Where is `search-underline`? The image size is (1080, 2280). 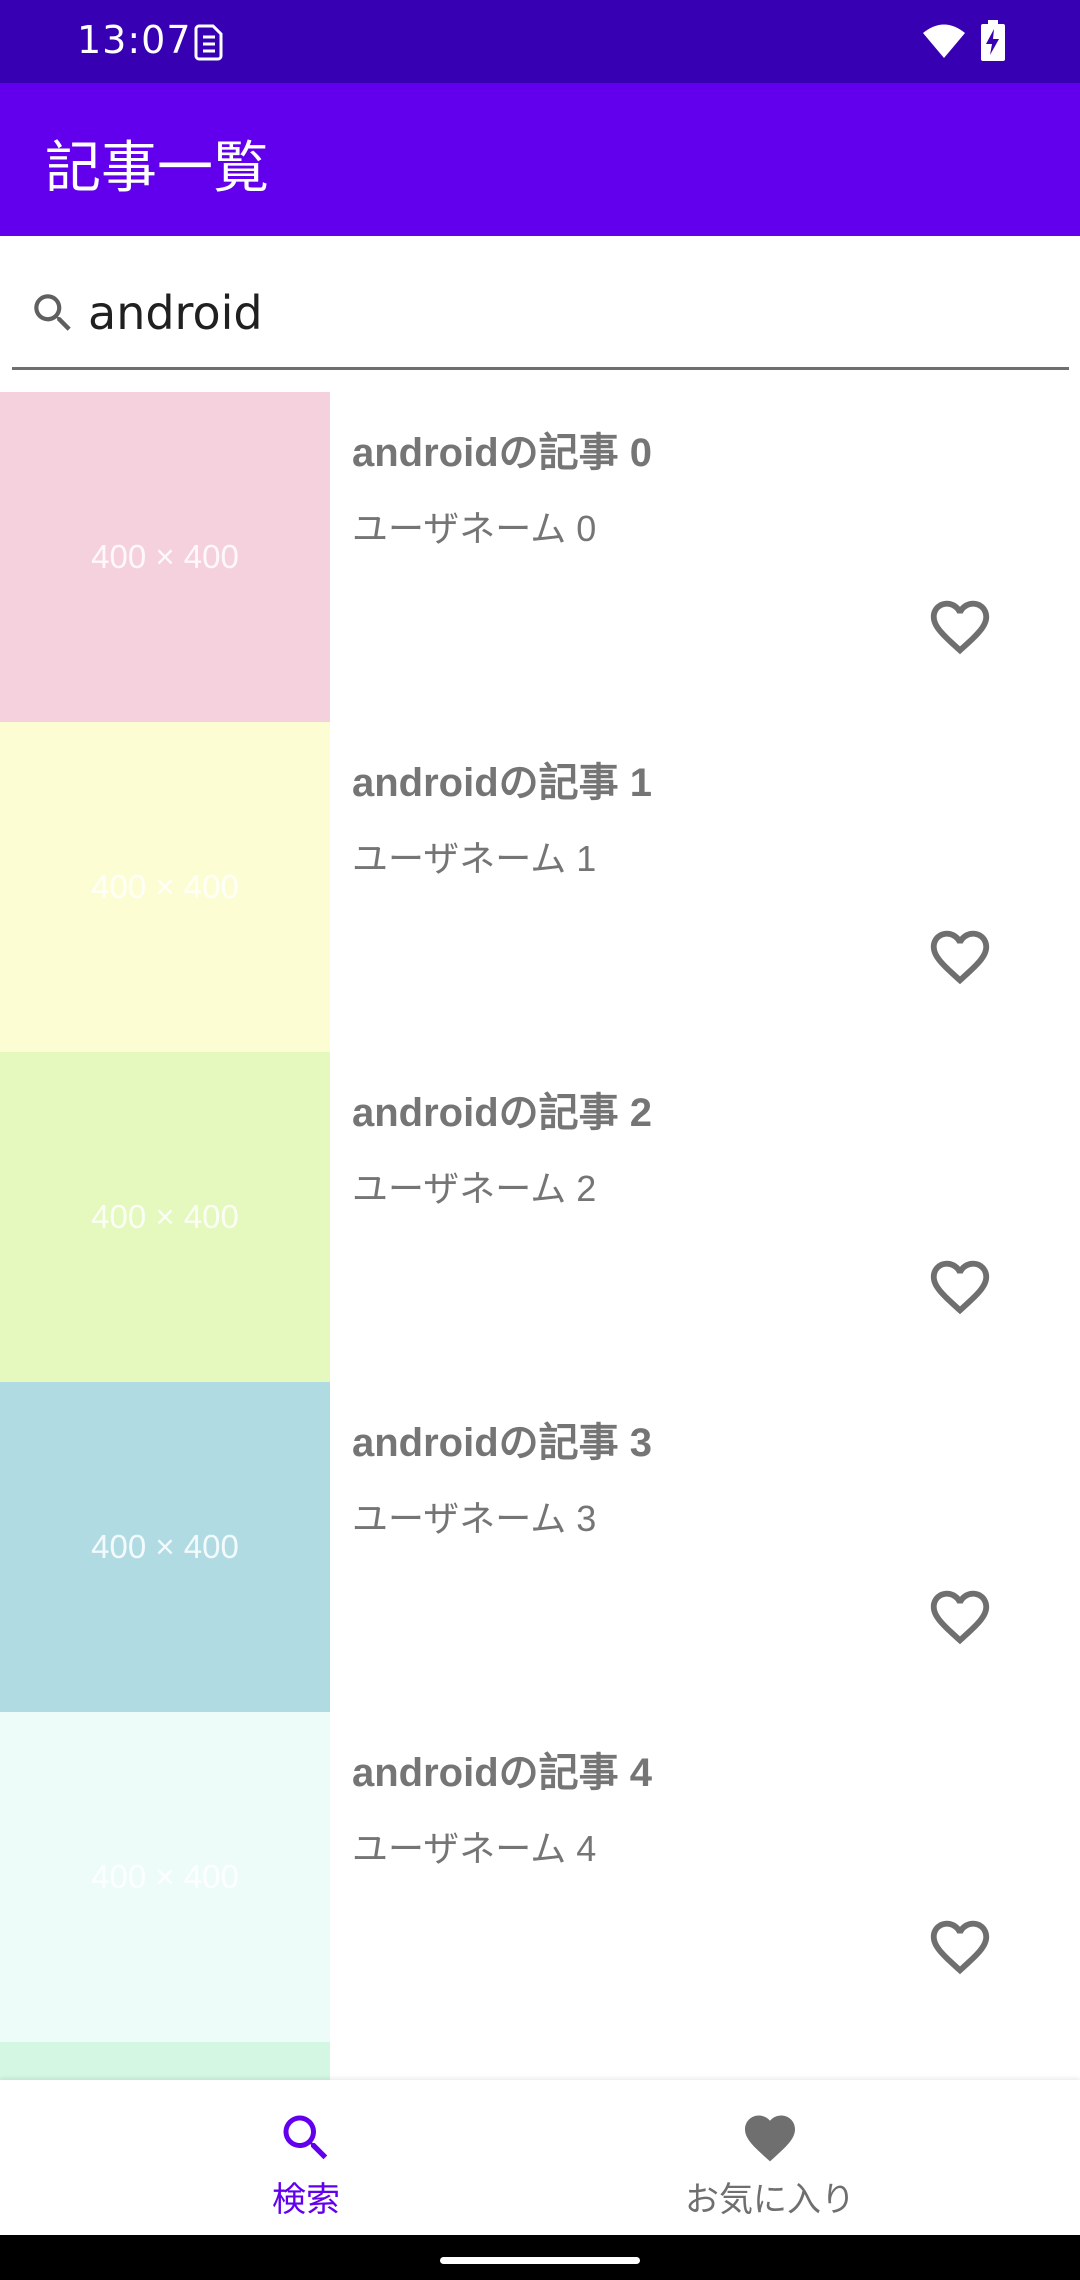 search-underline is located at coordinates (540, 368).